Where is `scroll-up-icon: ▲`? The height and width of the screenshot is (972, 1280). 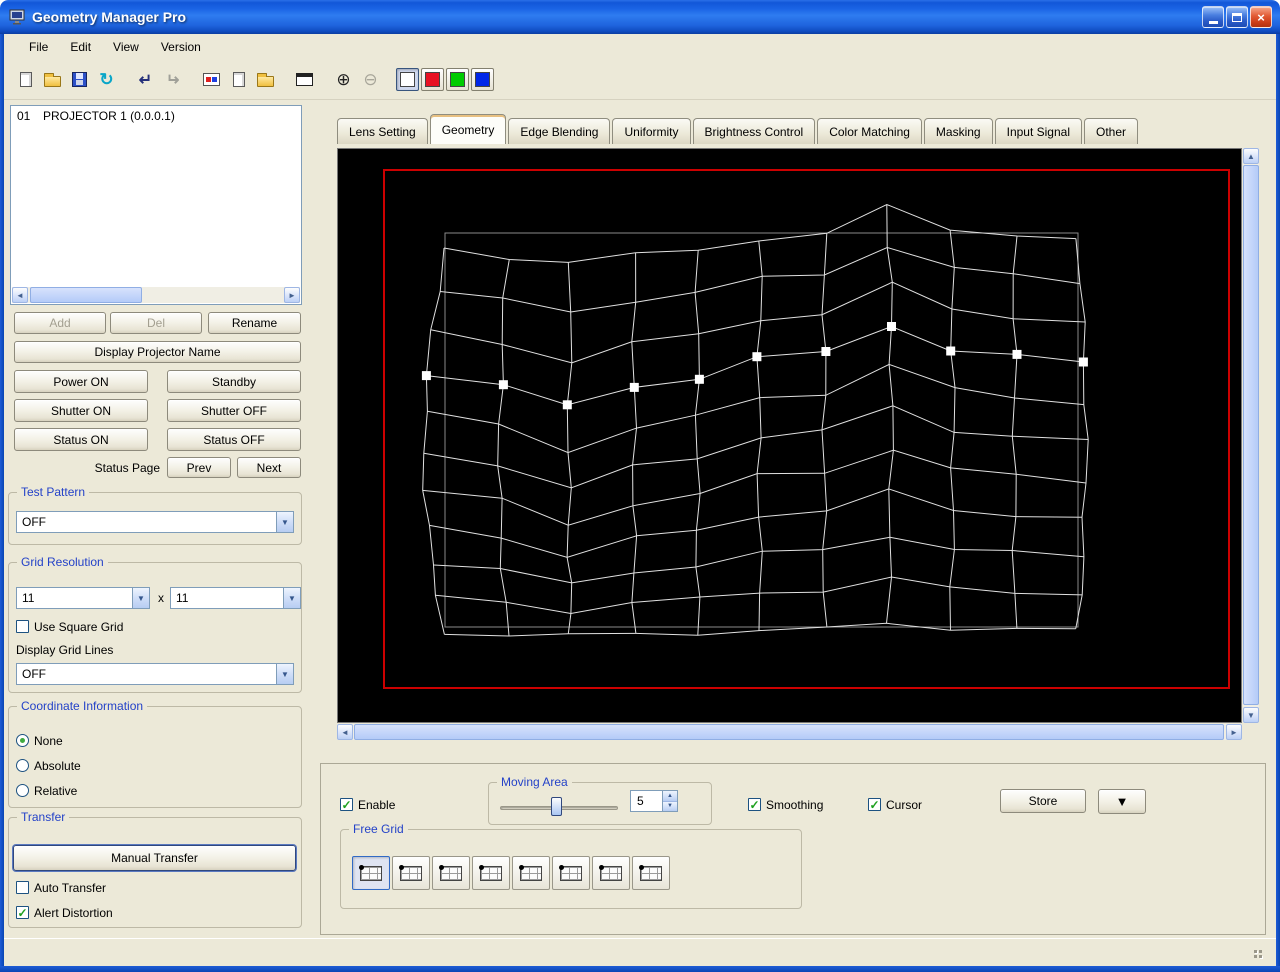
scroll-up-icon: ▲ is located at coordinates (1251, 156).